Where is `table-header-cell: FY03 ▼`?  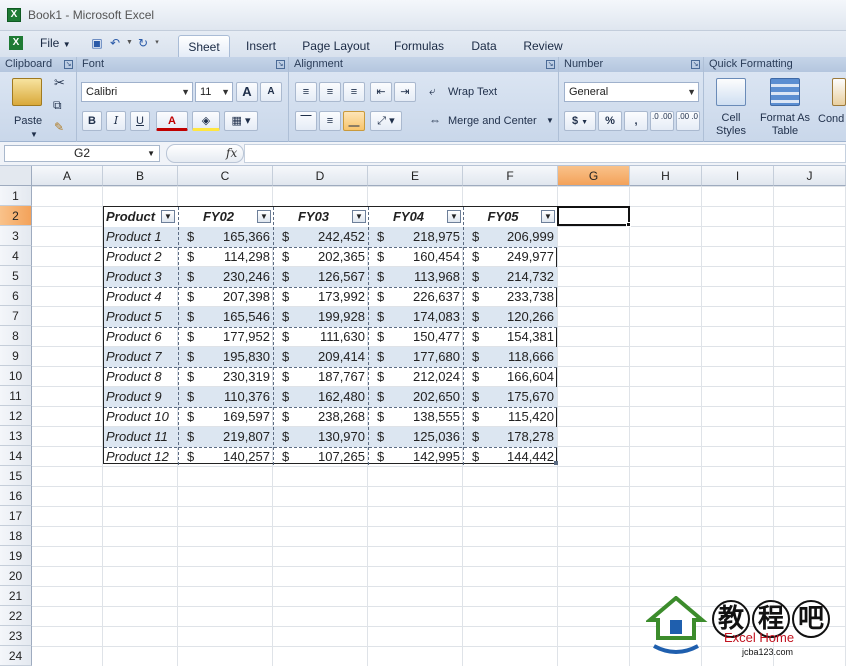 table-header-cell: FY03 ▼ is located at coordinates (321, 217).